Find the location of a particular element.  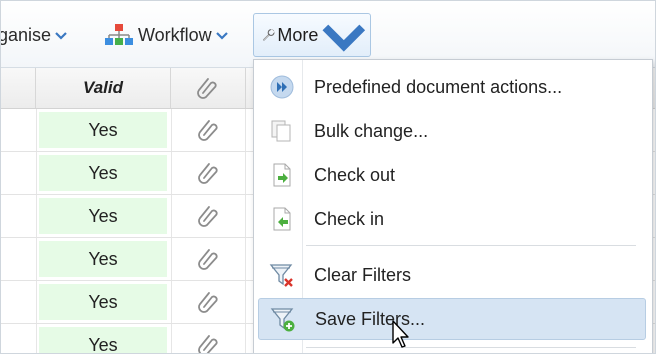

clear-filter-icon is located at coordinates (281, 275).